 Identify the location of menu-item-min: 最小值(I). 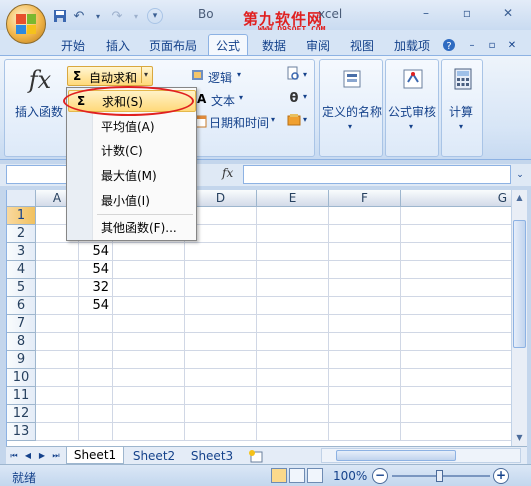
(132, 200).